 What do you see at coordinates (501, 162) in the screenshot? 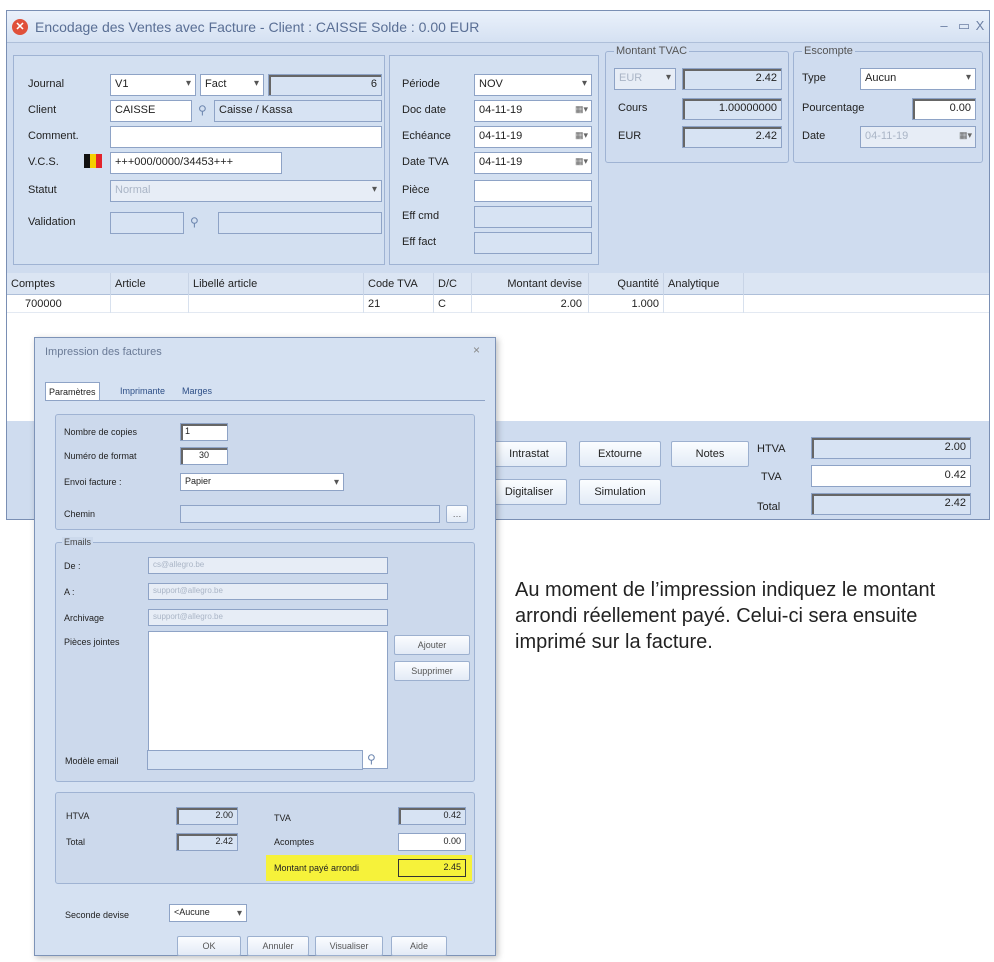
I see `date-tva-value: 04-11-19` at bounding box center [501, 162].